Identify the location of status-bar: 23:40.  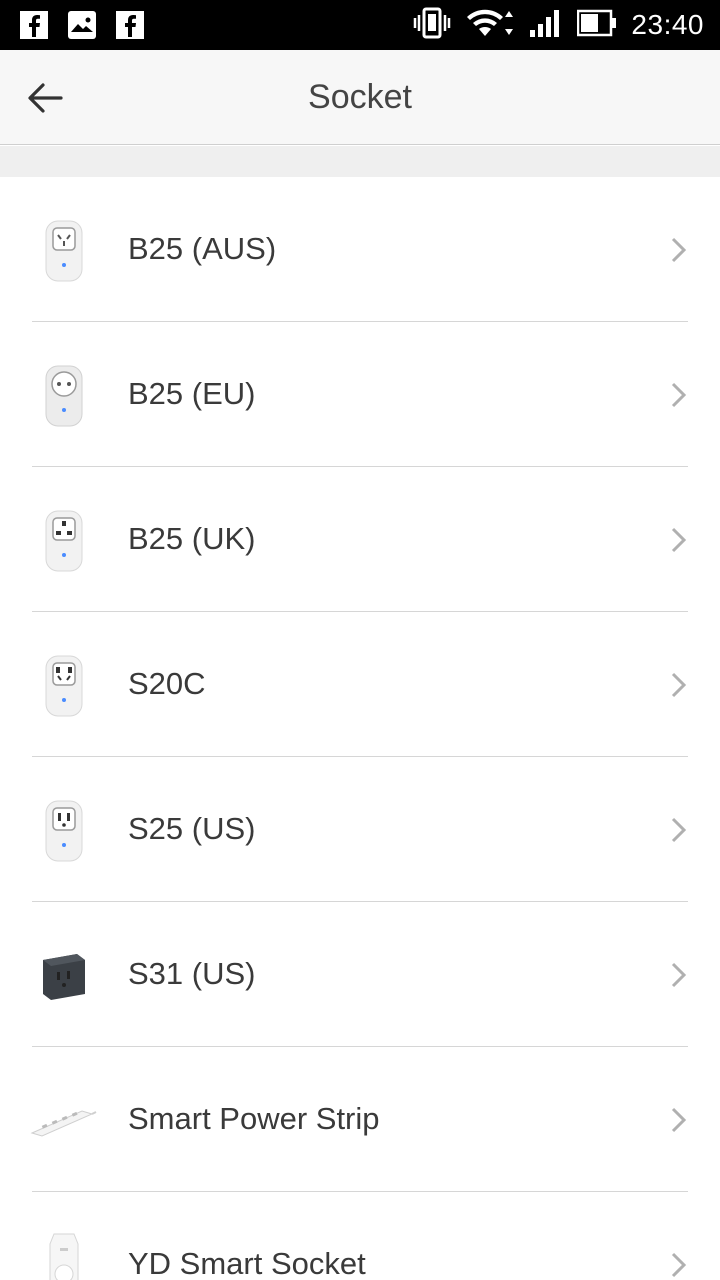
(360, 25).